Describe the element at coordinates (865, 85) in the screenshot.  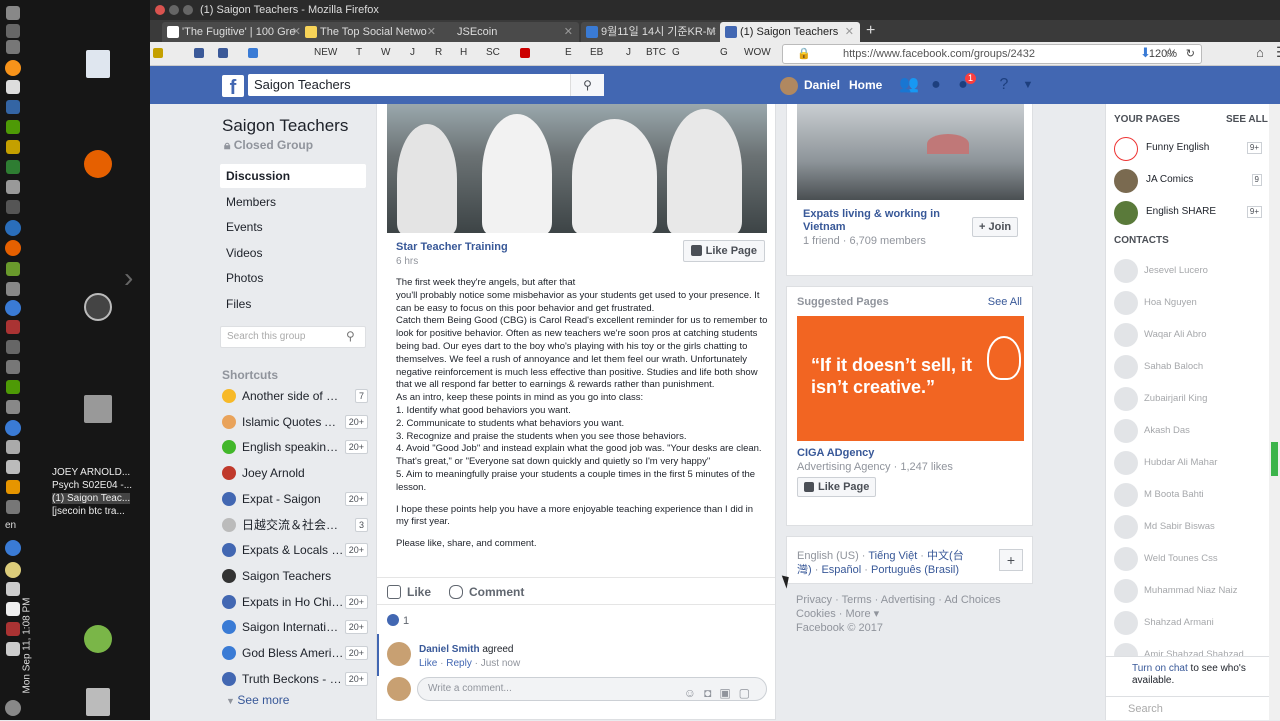
I see `home-link: Home` at that location.